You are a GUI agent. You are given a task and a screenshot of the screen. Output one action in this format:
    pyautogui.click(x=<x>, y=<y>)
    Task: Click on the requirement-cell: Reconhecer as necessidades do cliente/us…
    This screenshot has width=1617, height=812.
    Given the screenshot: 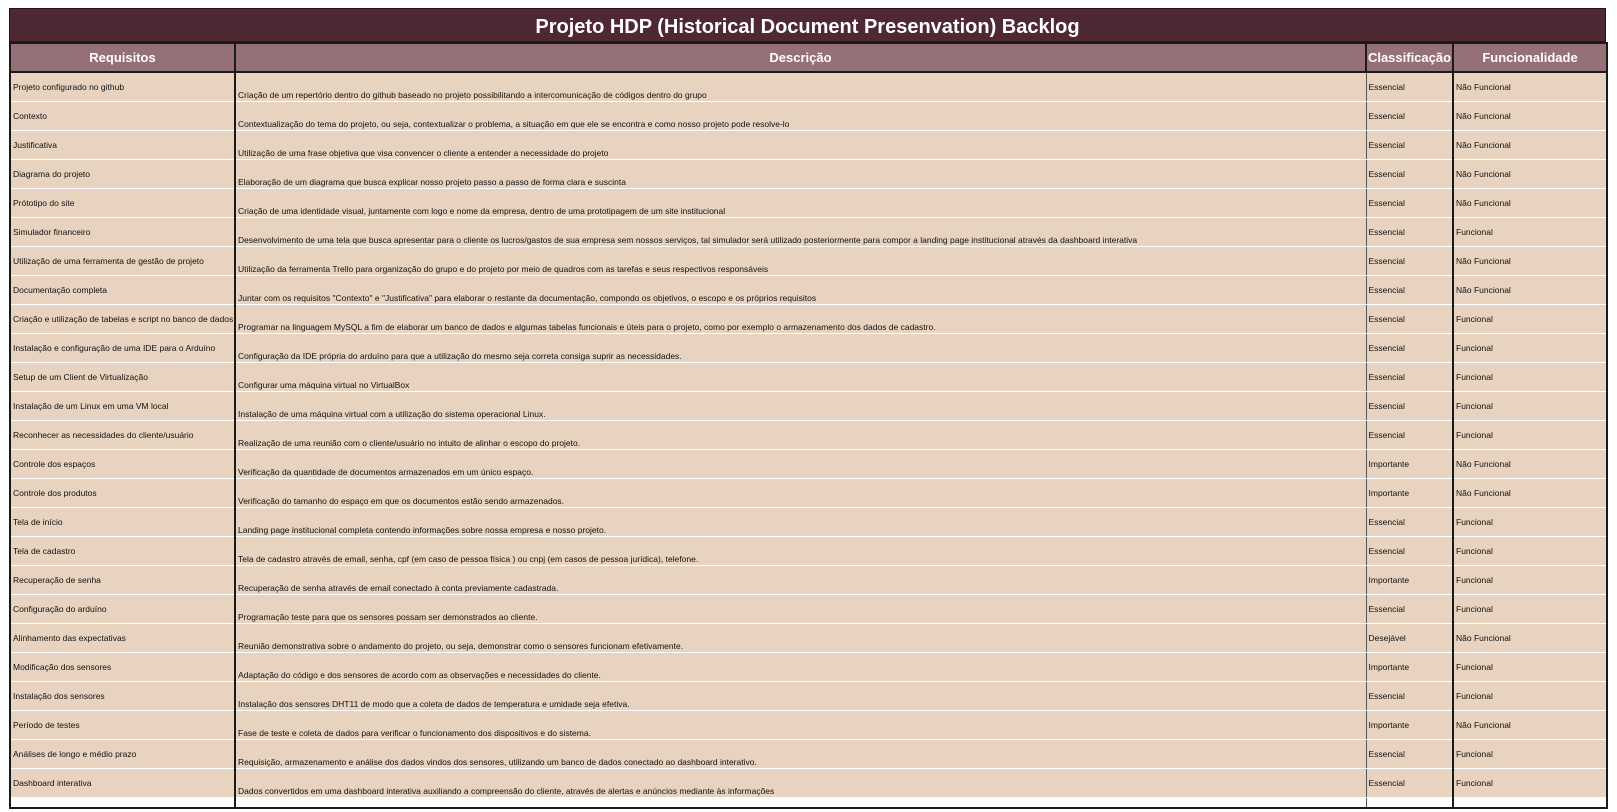 What is the action you would take?
    pyautogui.click(x=122, y=435)
    